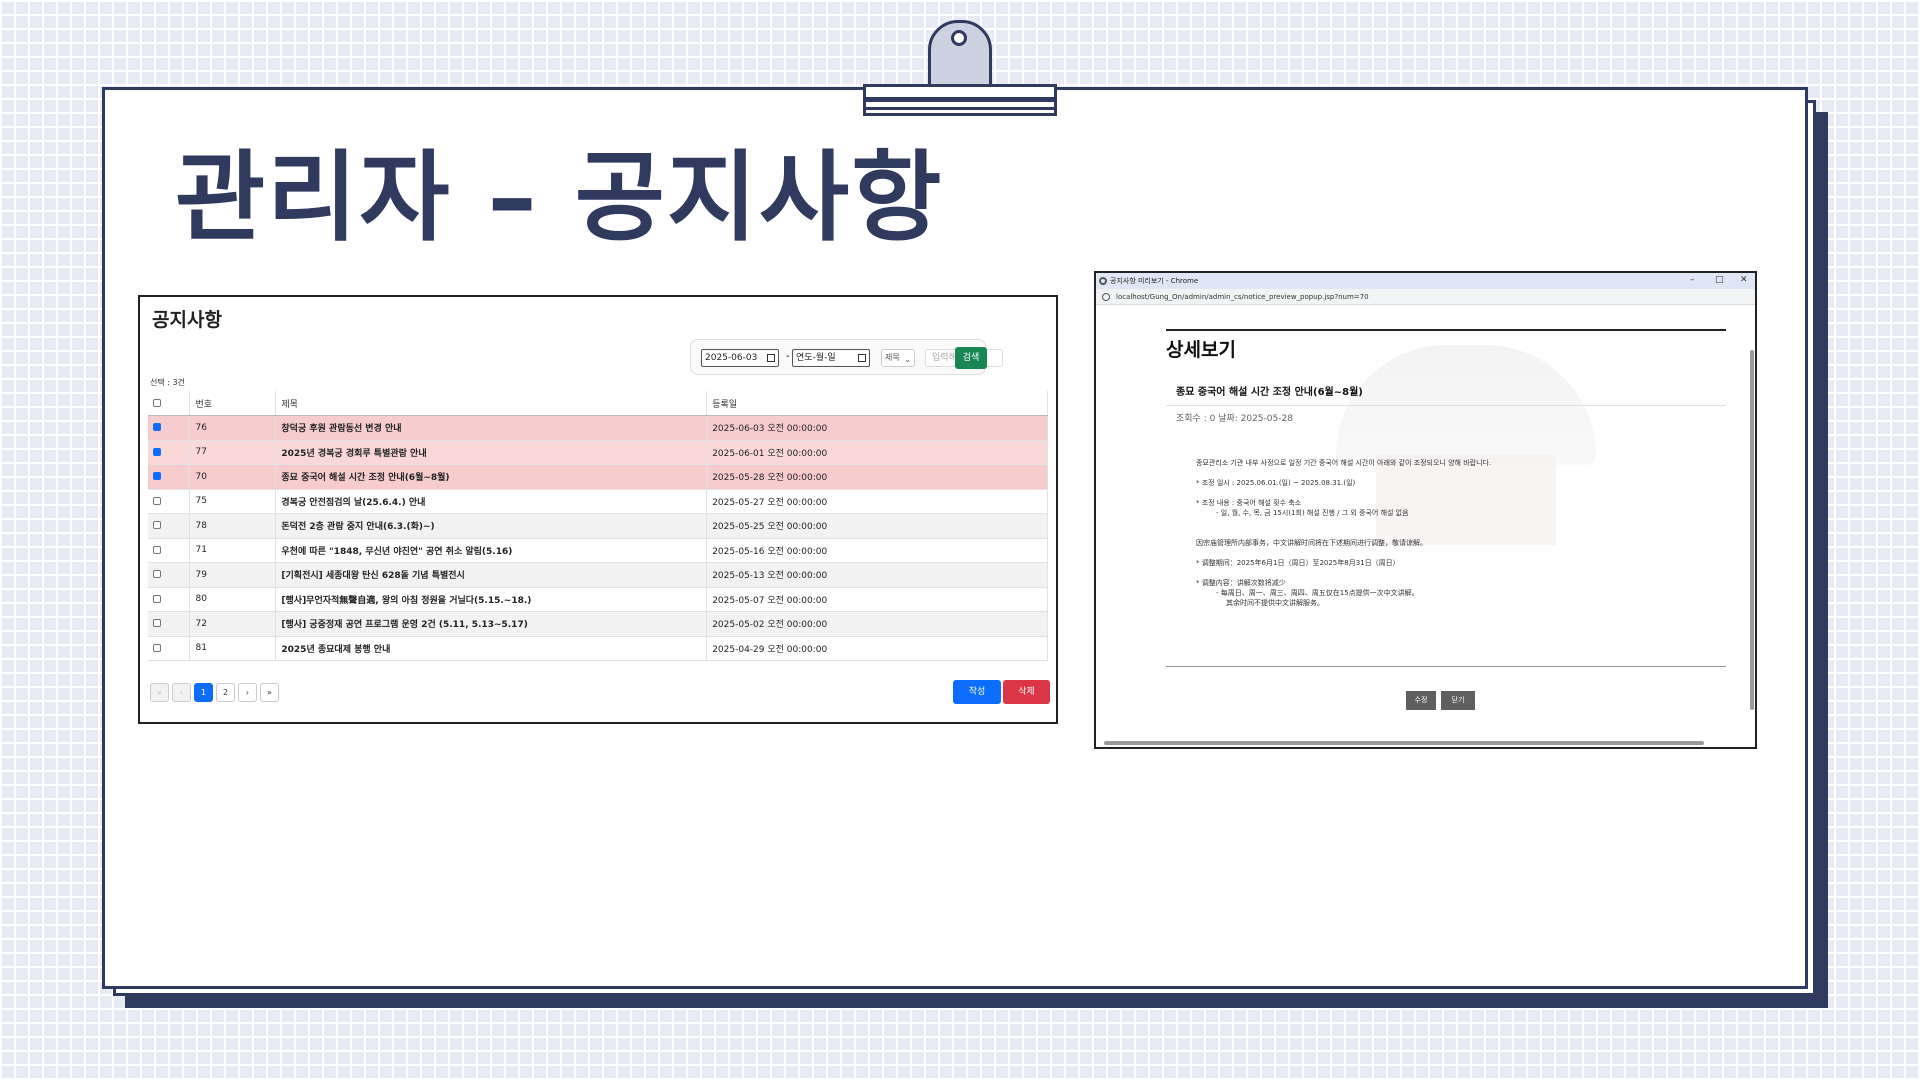 Image resolution: width=1920 pixels, height=1080 pixels. What do you see at coordinates (1269, 392) in the screenshot?
I see `notice-subject: 종묘 중국어 해설 시간 조정 안내(6월~8월)` at bounding box center [1269, 392].